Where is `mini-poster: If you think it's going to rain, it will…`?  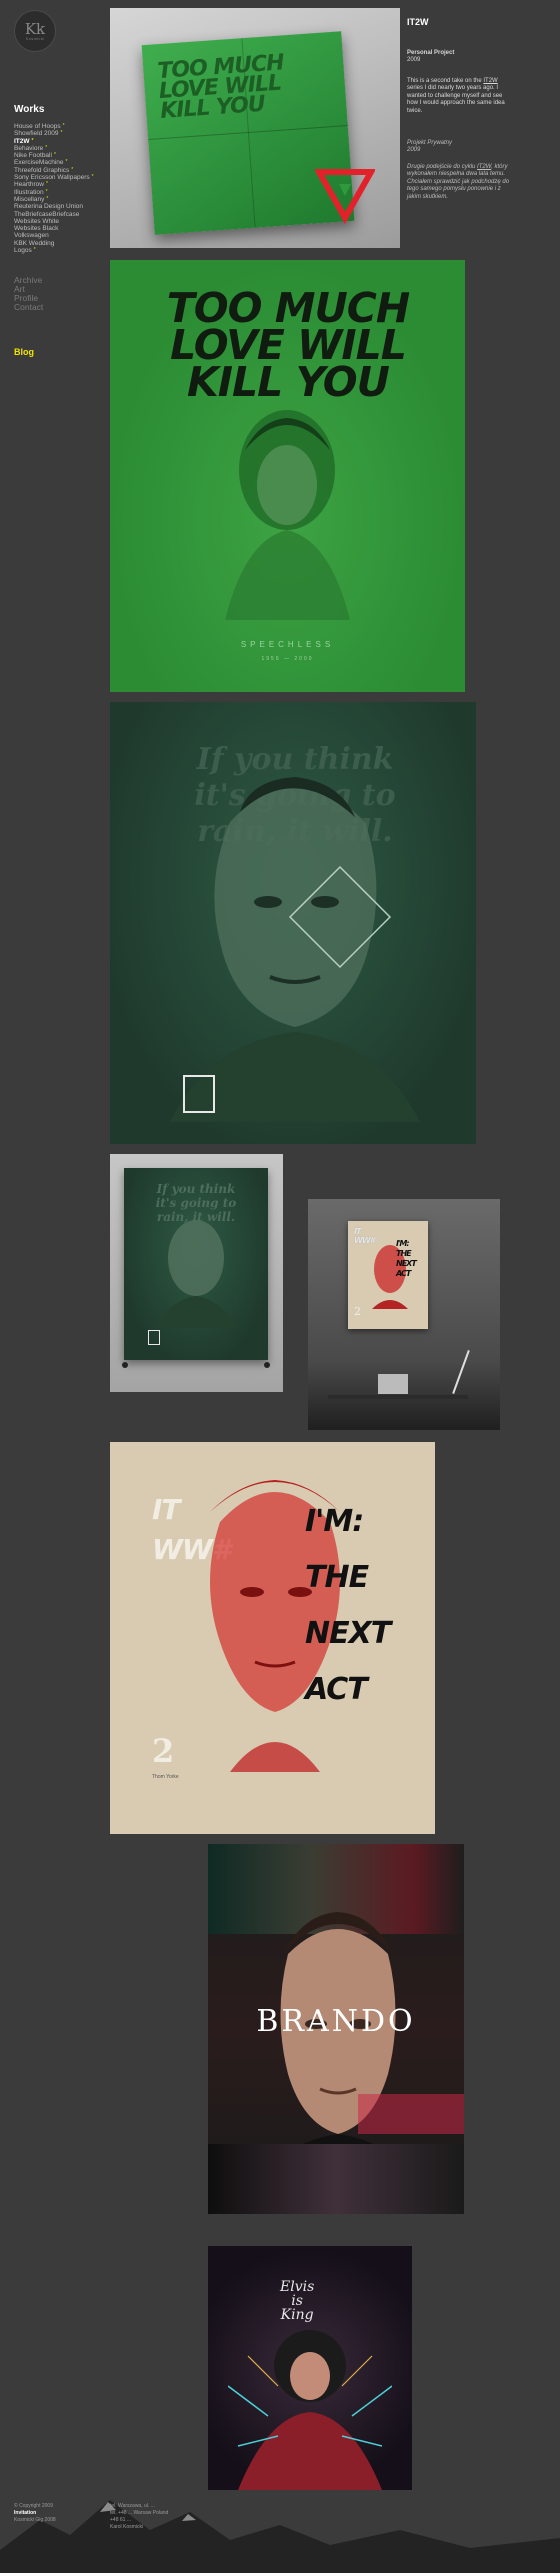
mini-poster: If you think it's going to rain, it will… is located at coordinates (196, 1264).